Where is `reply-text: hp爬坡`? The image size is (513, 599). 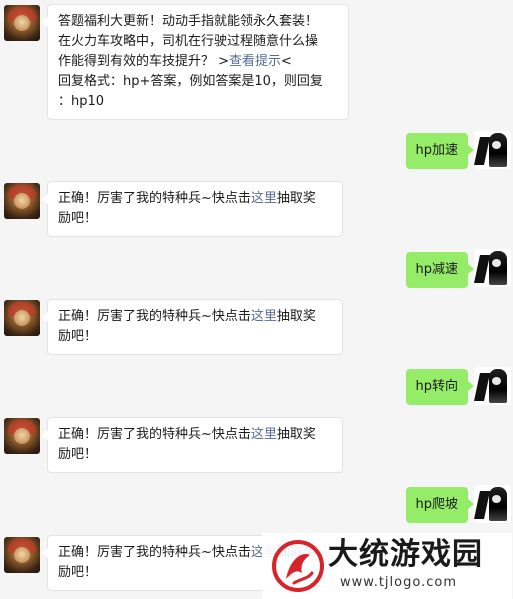 reply-text: hp爬坡 is located at coordinates (437, 504).